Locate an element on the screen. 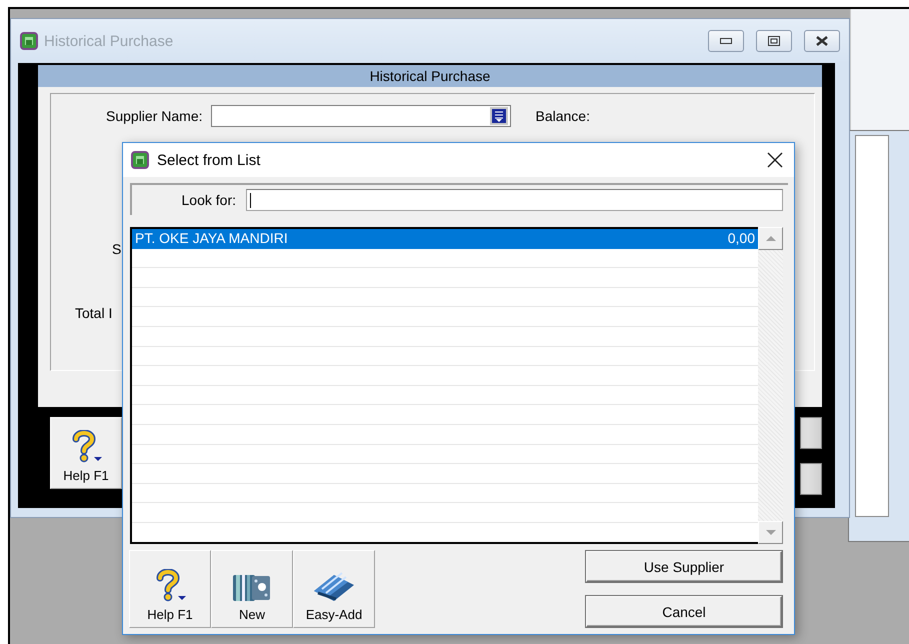 Image resolution: width=909 pixels, height=644 pixels. supplier-field is located at coordinates (360, 116).